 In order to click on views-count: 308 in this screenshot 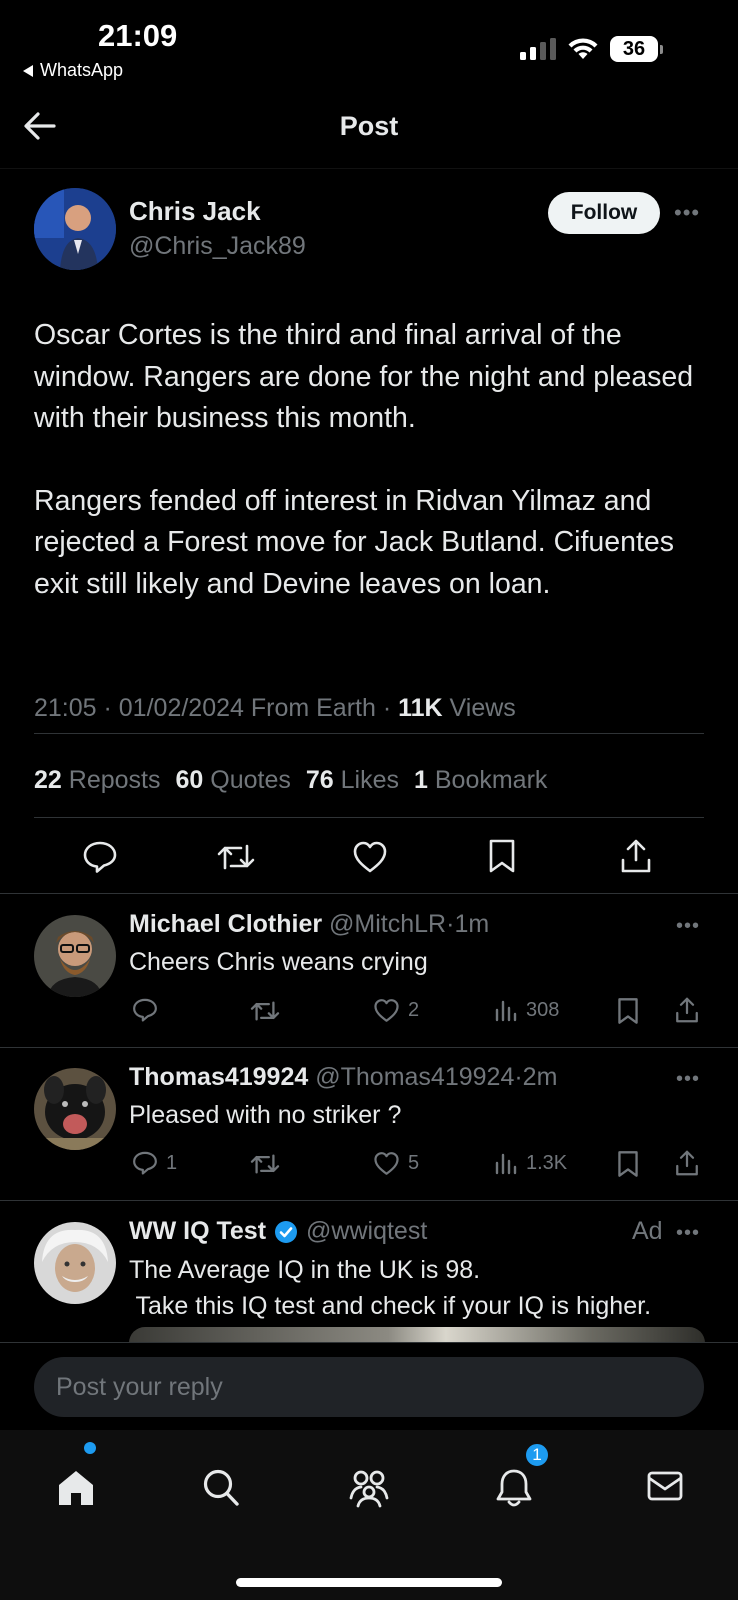, I will do `click(543, 1009)`.